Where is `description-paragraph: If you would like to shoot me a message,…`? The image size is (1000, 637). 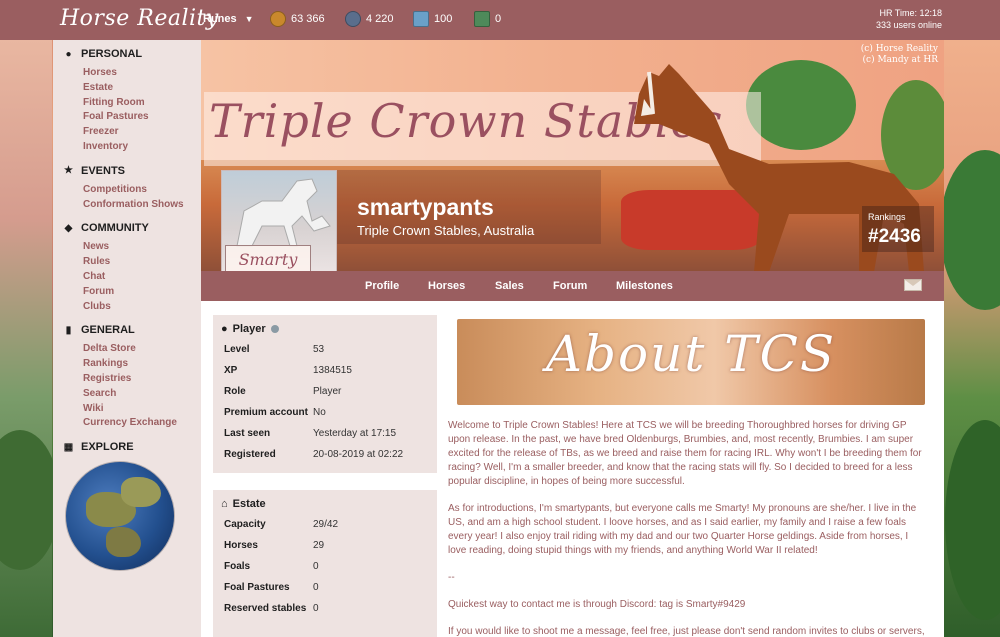
description-paragraph: If you would like to shoot me a message,… is located at coordinates (686, 631).